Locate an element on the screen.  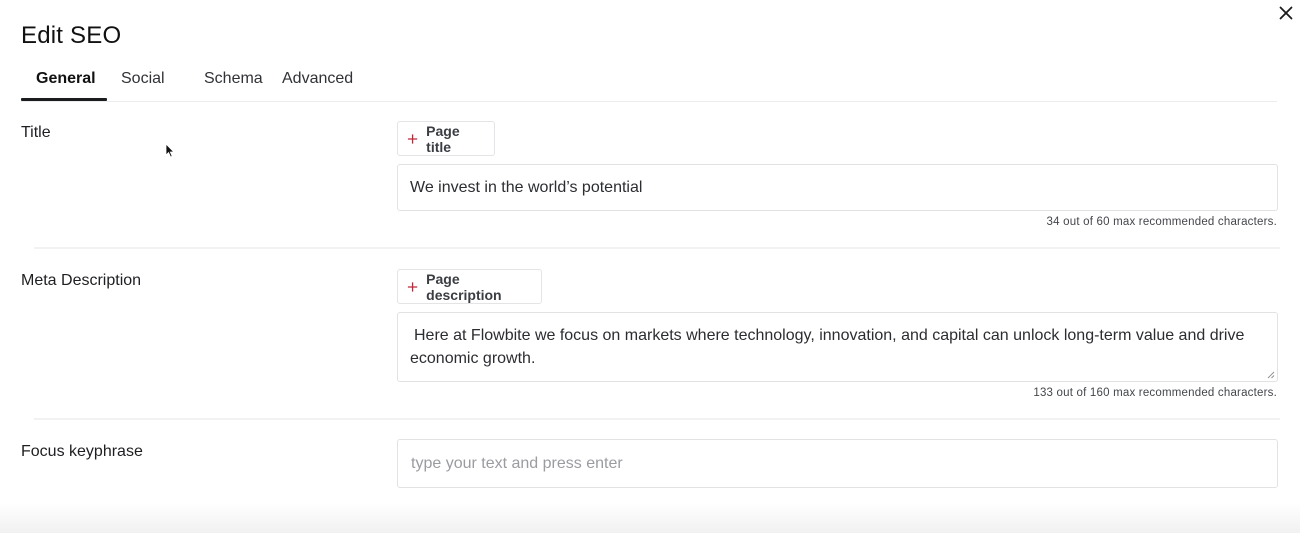
tab-advanced: Advanced is located at coordinates (326, 80).